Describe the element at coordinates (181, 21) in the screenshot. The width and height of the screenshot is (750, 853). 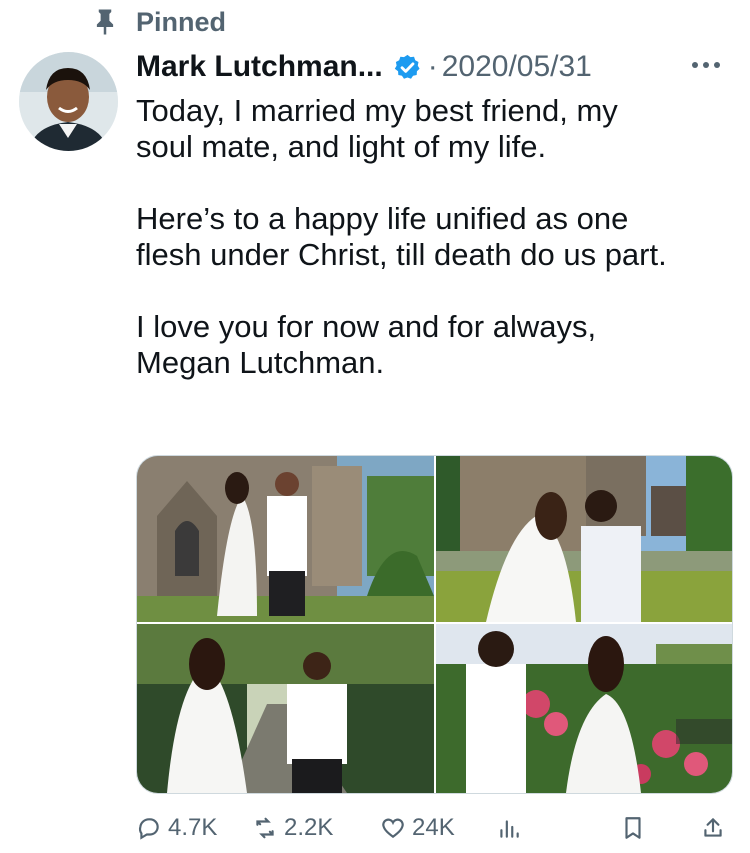
I see `pinned-label: Pinned` at that location.